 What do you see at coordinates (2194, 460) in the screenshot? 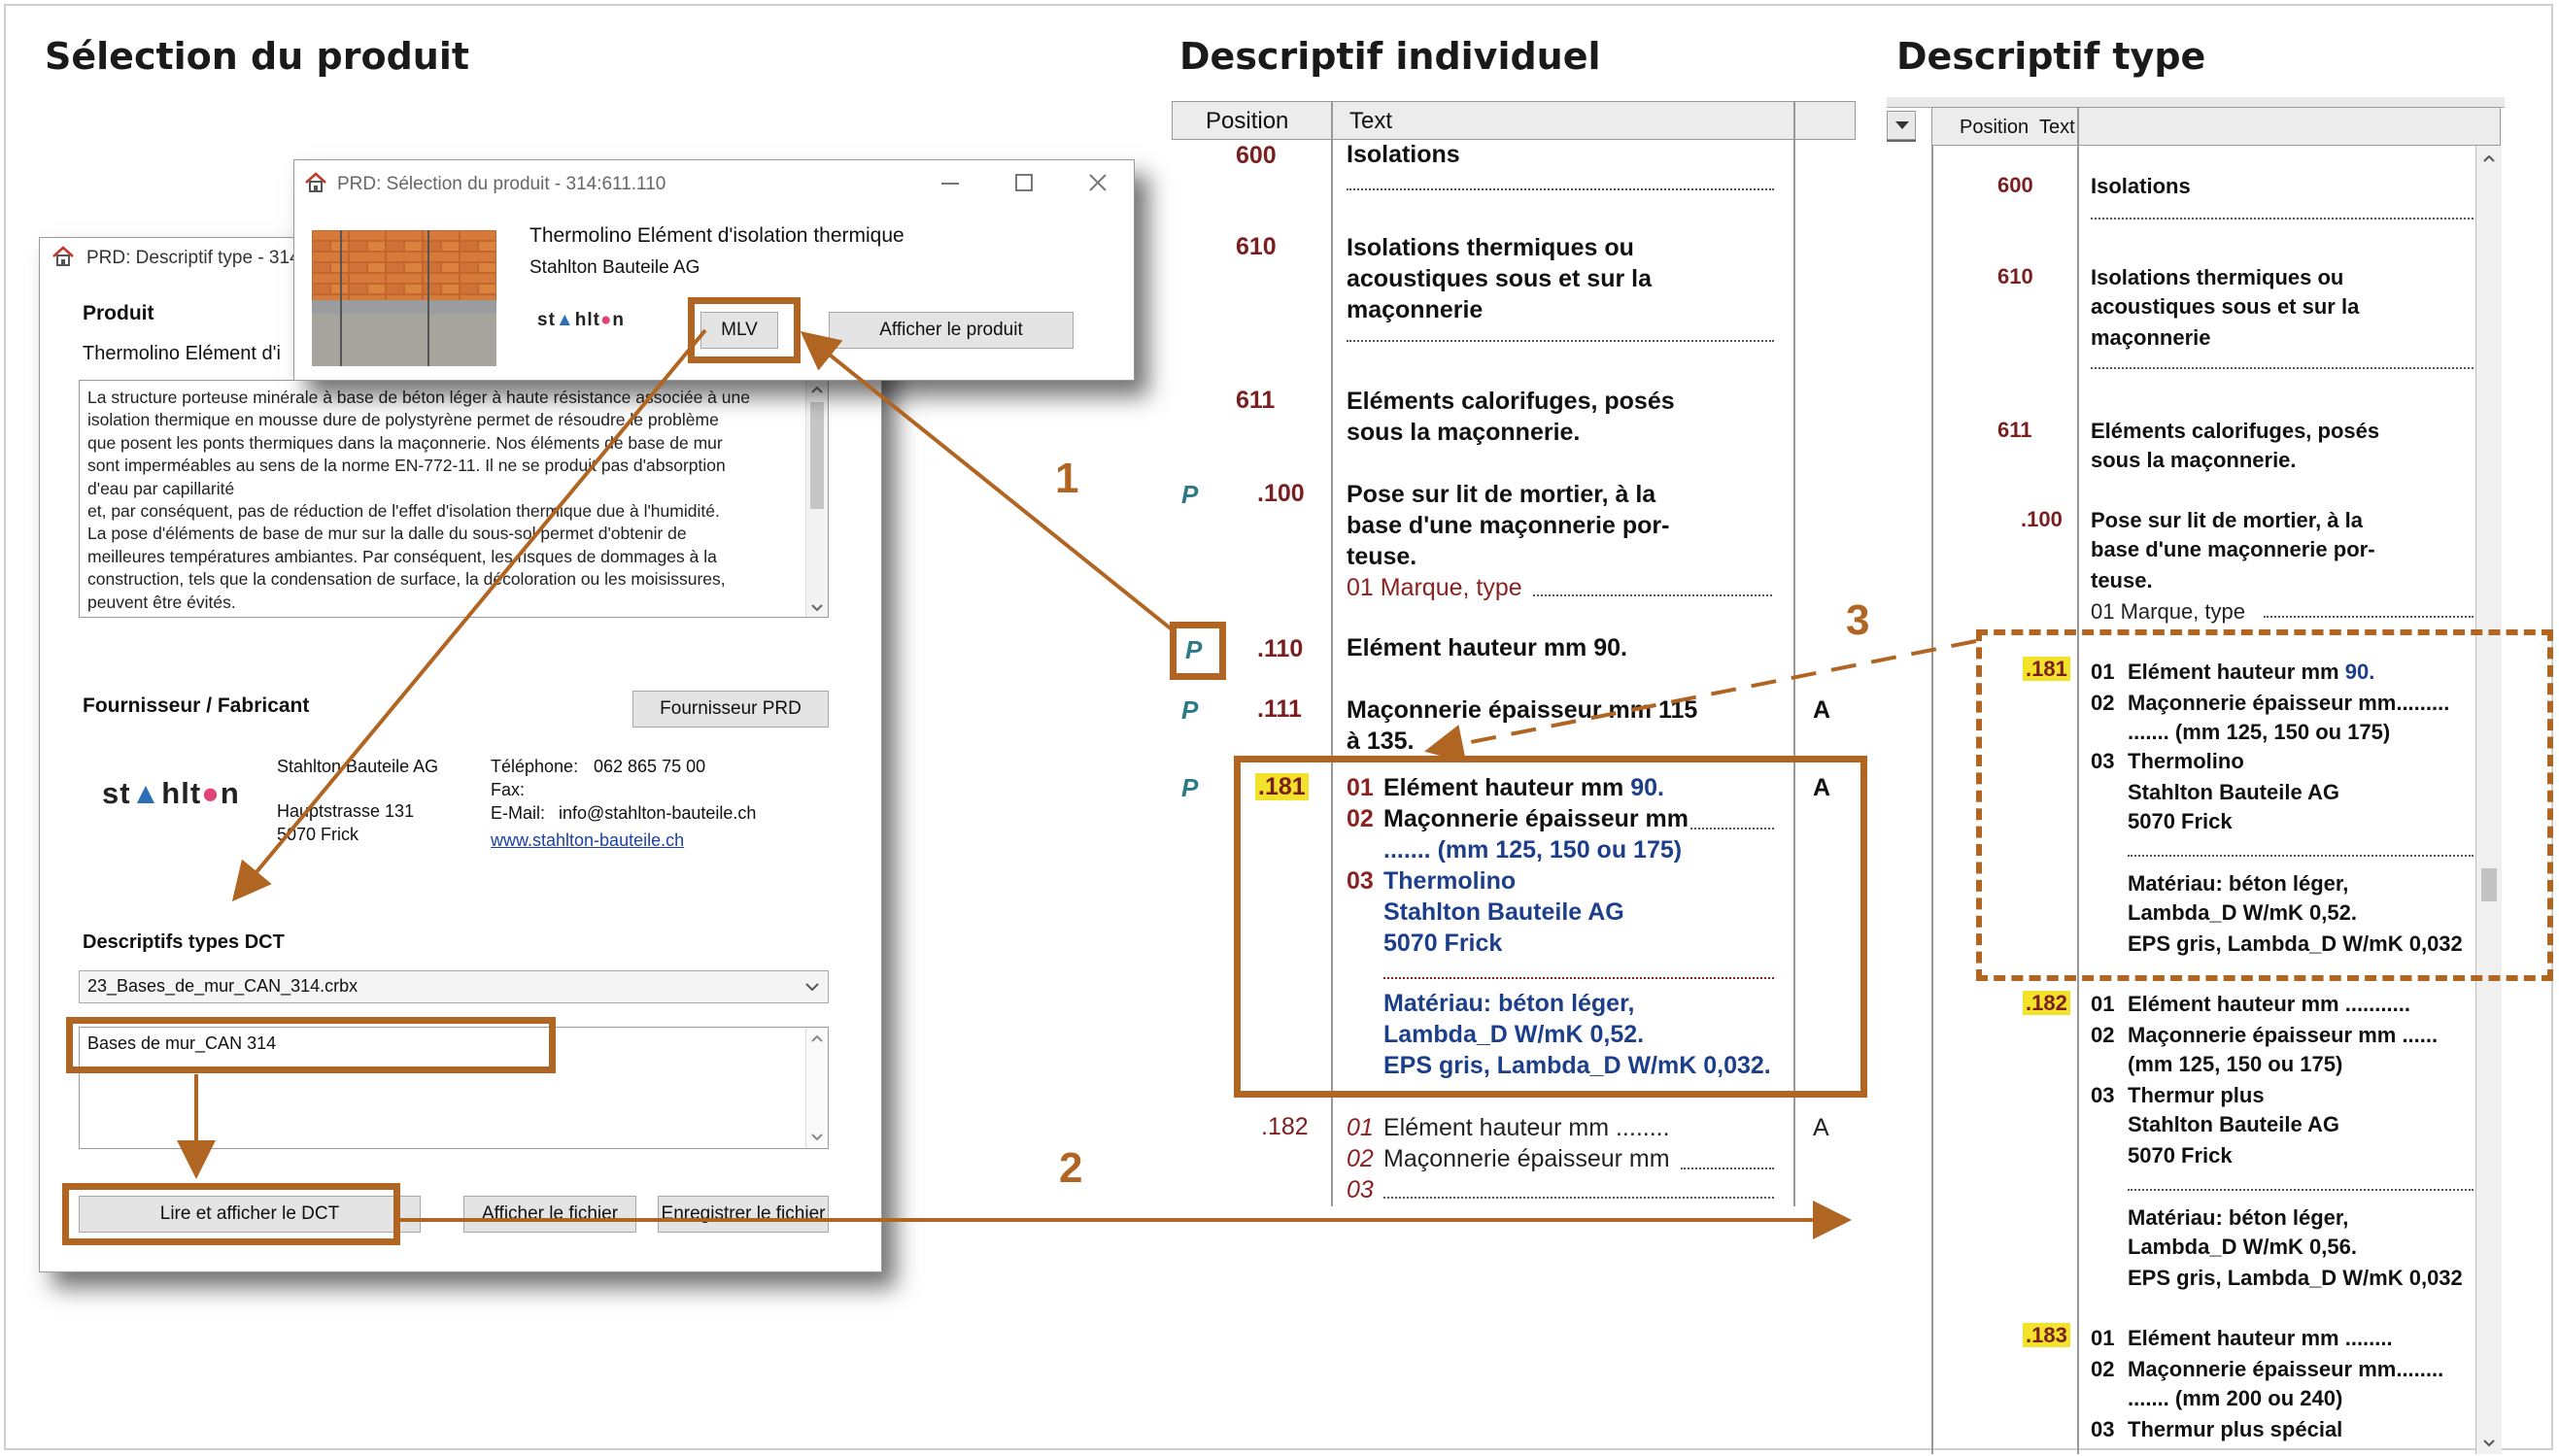
I see `type-text-611-2: sous la maçonnerie.` at bounding box center [2194, 460].